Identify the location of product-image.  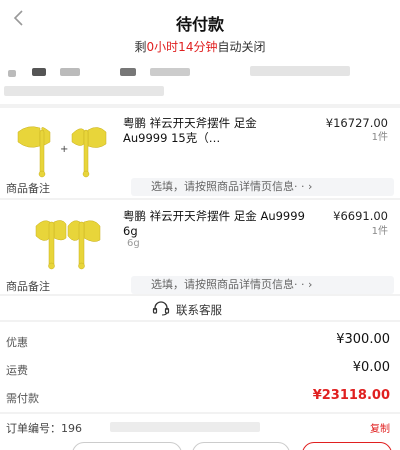
(72, 245).